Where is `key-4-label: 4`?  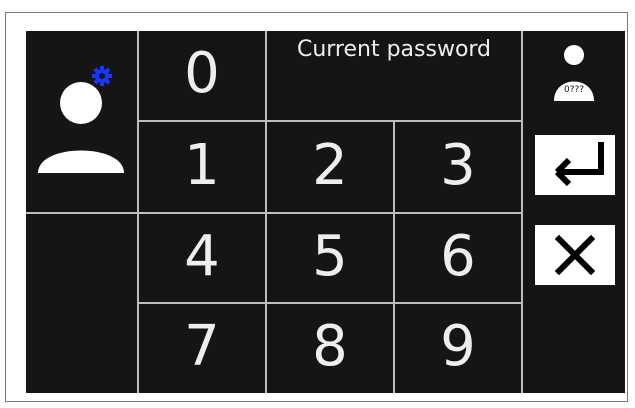
key-4-label: 4 is located at coordinates (202, 256).